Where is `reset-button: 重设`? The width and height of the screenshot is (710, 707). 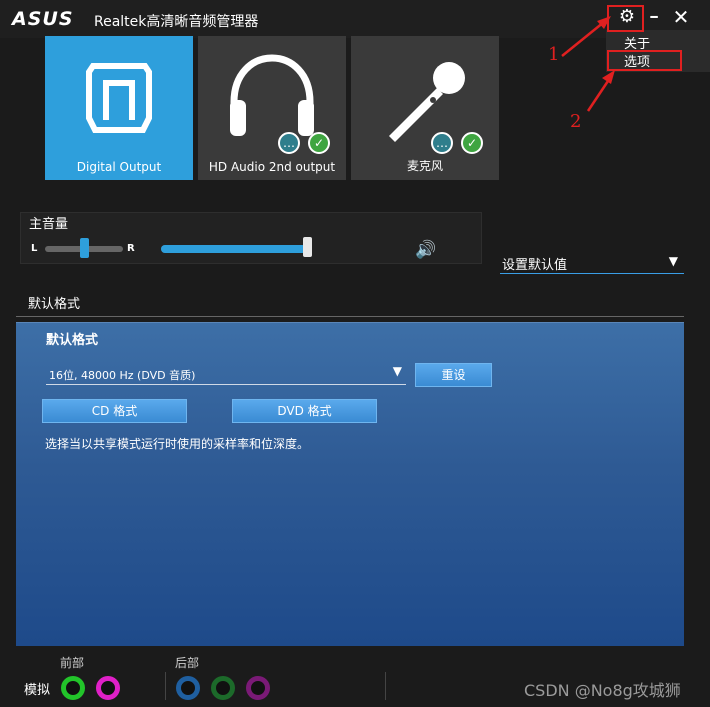 reset-button: 重设 is located at coordinates (453, 375).